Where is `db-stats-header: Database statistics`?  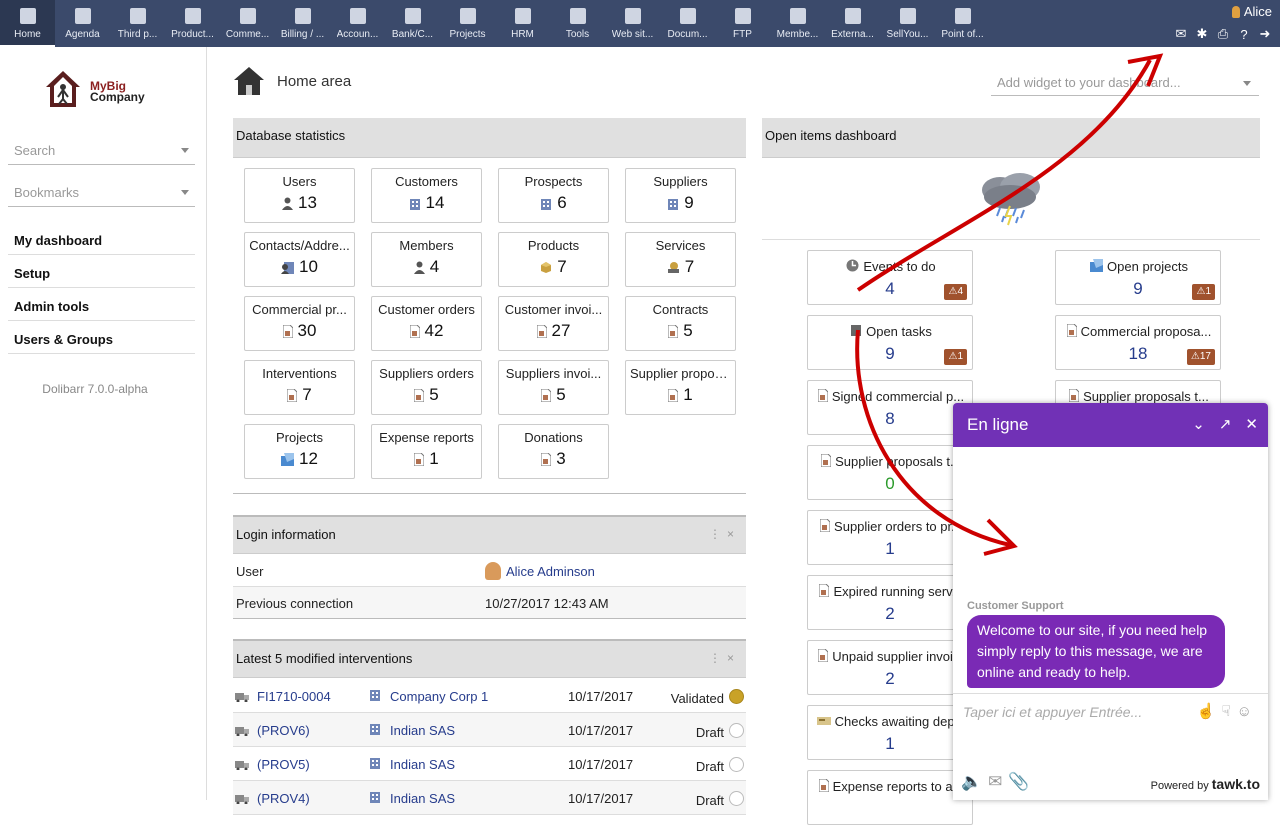 db-stats-header: Database statistics is located at coordinates (489, 138).